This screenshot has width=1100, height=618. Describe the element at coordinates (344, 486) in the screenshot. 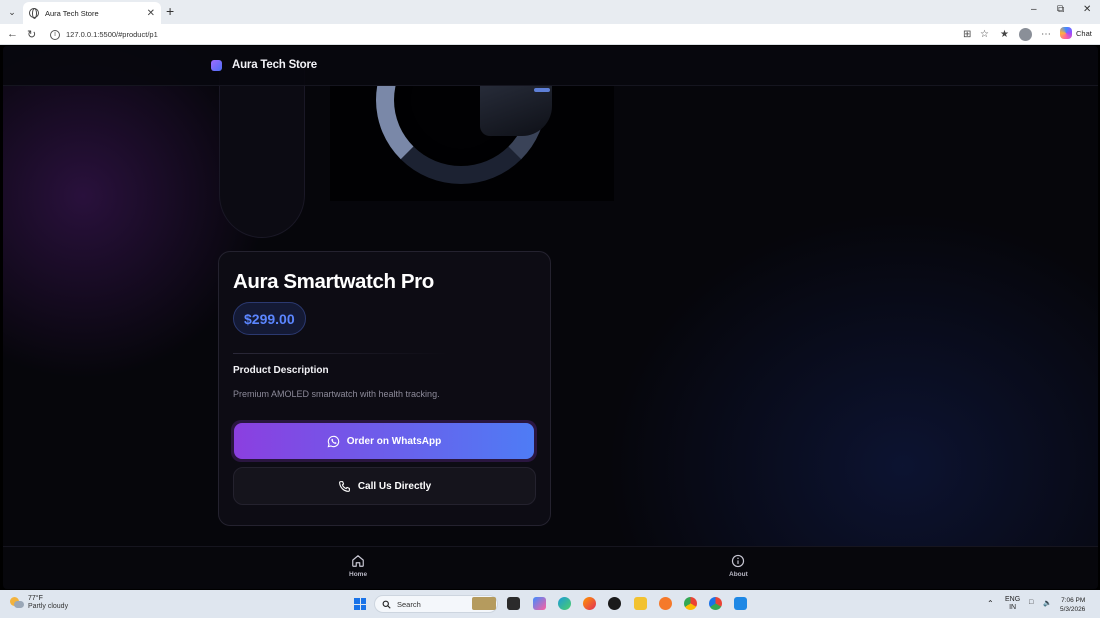

I see `phone-icon` at that location.